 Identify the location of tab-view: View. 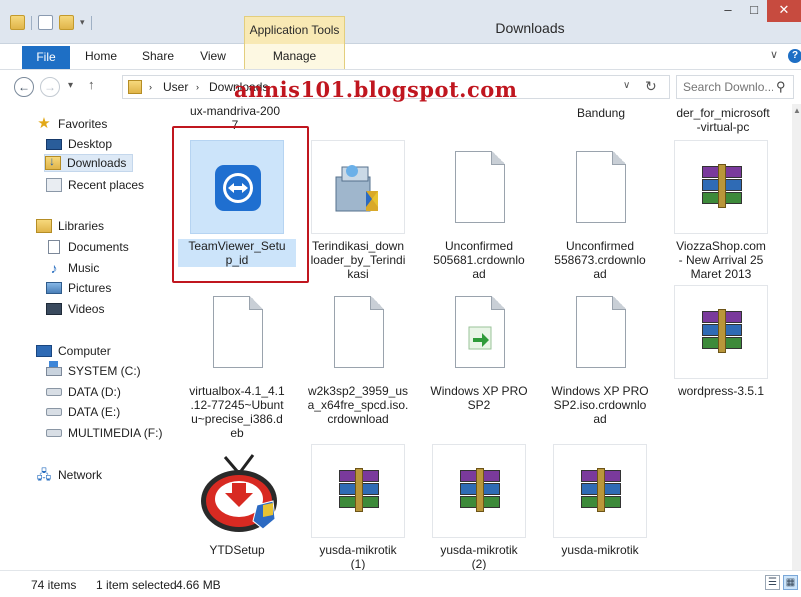
(213, 56).